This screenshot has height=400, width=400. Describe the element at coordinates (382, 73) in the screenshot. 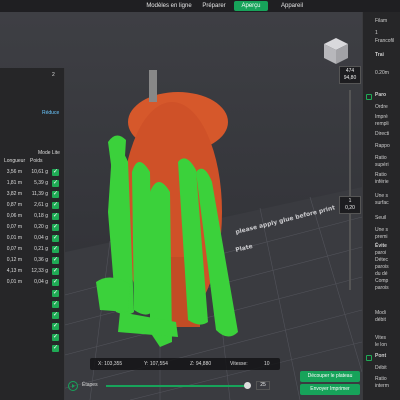

I see `layer-height-preset: 0.20m` at that location.